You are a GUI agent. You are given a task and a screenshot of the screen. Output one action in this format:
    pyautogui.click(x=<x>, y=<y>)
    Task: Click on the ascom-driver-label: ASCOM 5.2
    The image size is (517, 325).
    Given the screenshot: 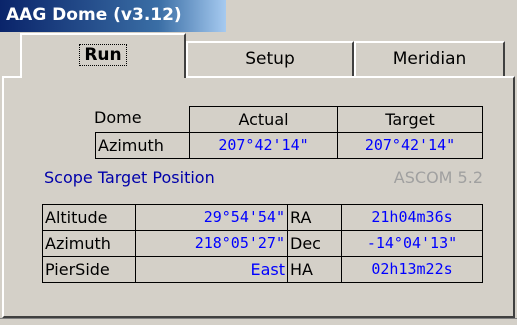 What is the action you would take?
    pyautogui.click(x=438, y=177)
    